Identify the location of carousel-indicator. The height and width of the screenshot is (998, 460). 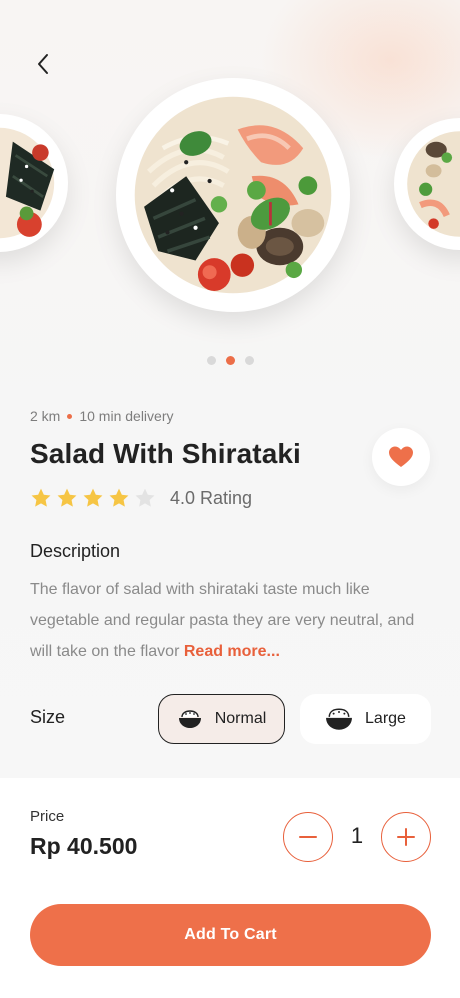
(230, 360).